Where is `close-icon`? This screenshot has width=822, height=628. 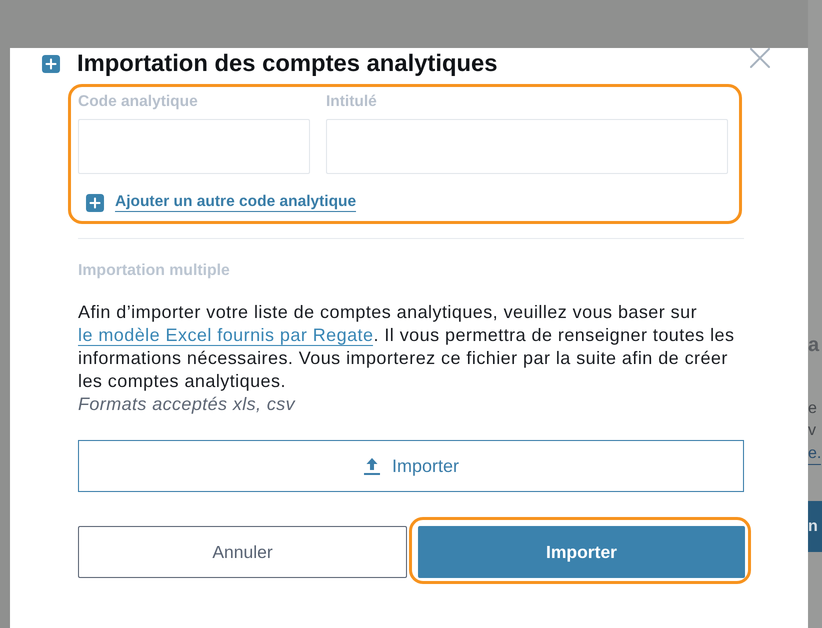 close-icon is located at coordinates (760, 58).